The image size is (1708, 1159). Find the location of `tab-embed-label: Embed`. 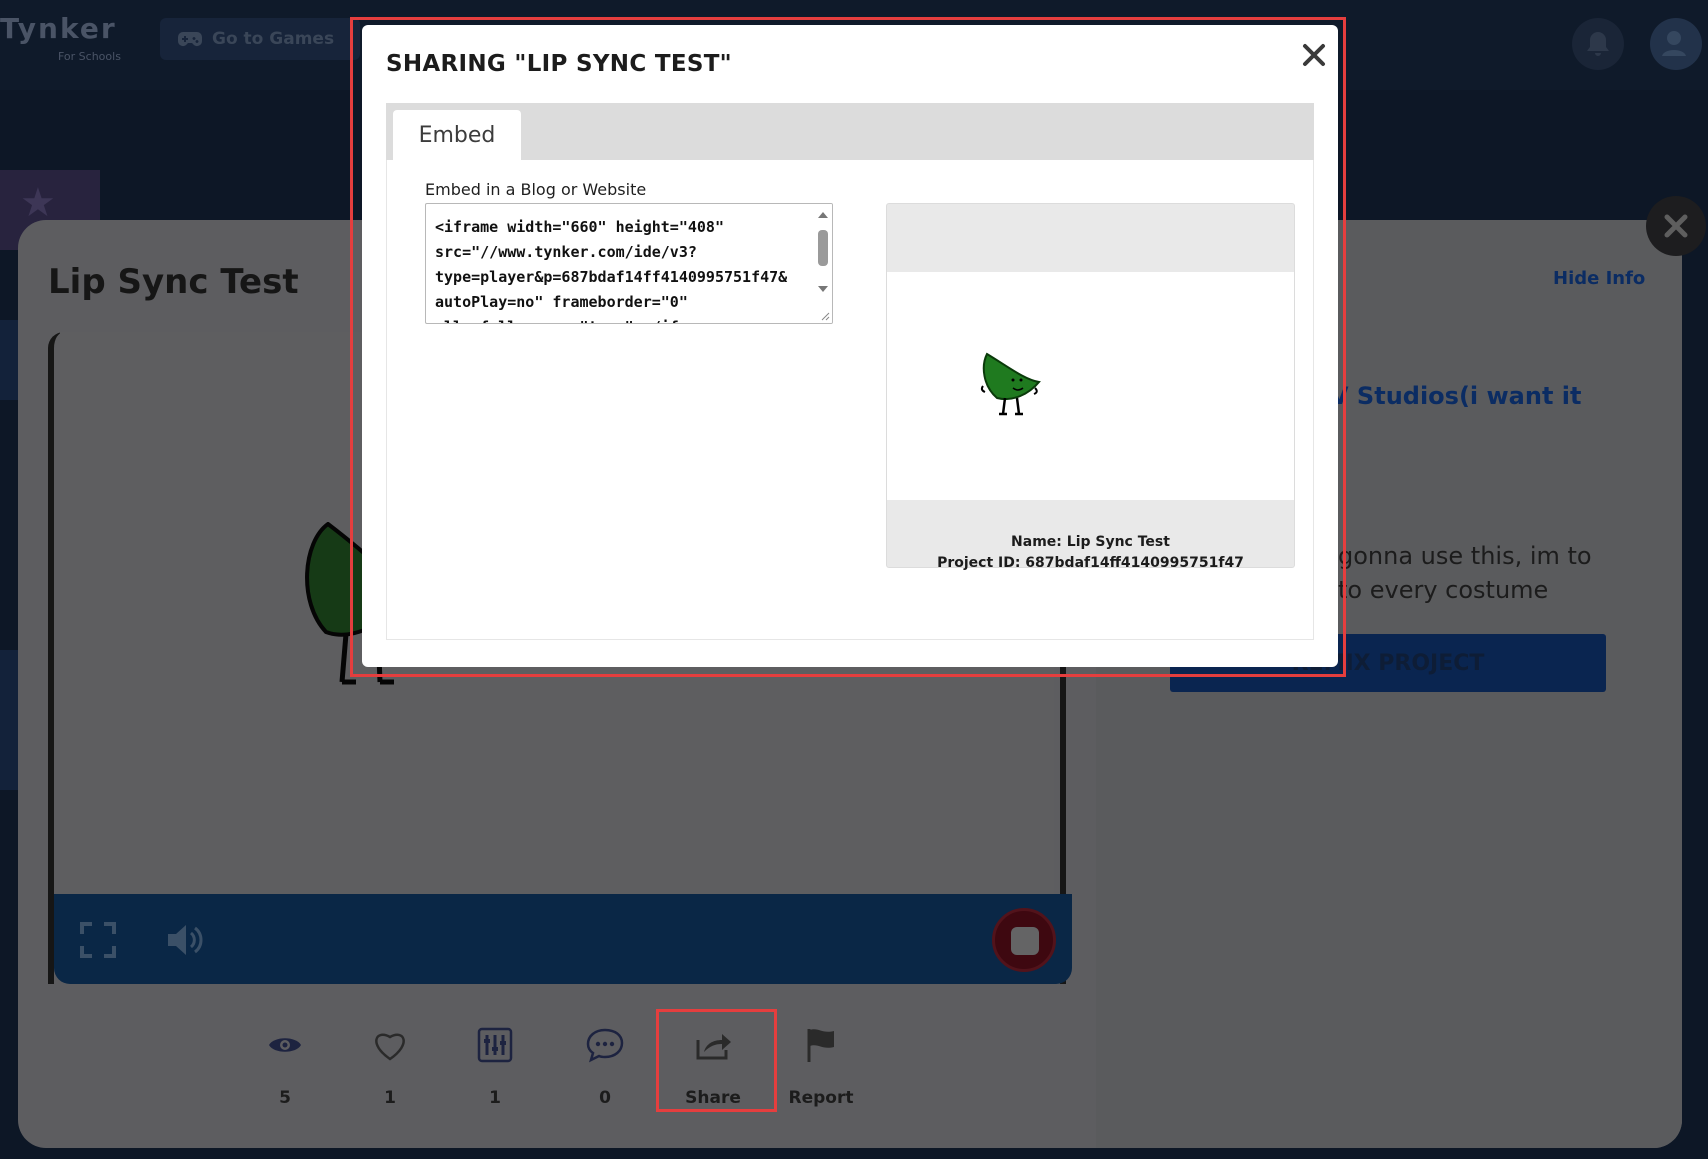

tab-embed-label: Embed is located at coordinates (457, 135).